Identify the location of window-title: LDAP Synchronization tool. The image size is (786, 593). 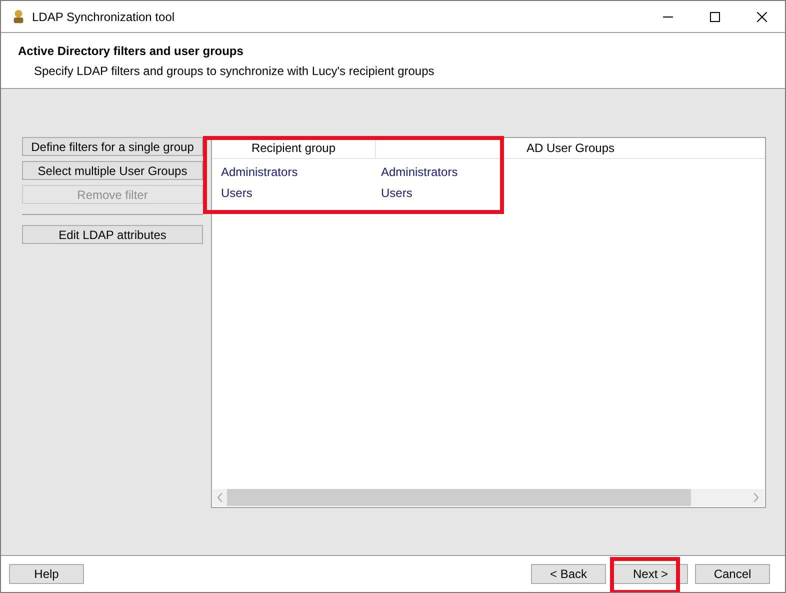
(103, 17).